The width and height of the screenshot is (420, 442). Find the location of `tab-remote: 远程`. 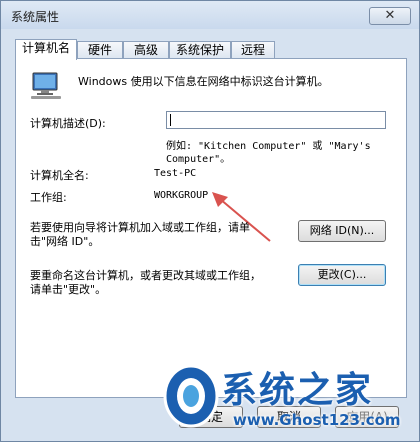

tab-remote: 远程 is located at coordinates (253, 50).